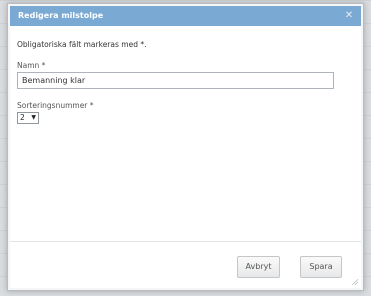  Describe the element at coordinates (31, 65) in the screenshot. I see `name-label: Namn *` at that location.